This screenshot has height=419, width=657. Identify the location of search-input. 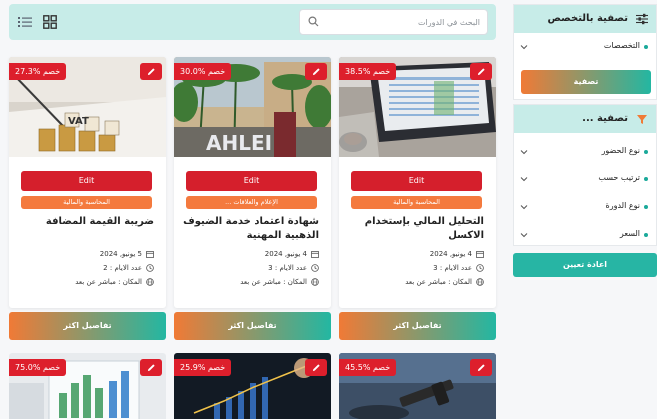
(401, 22).